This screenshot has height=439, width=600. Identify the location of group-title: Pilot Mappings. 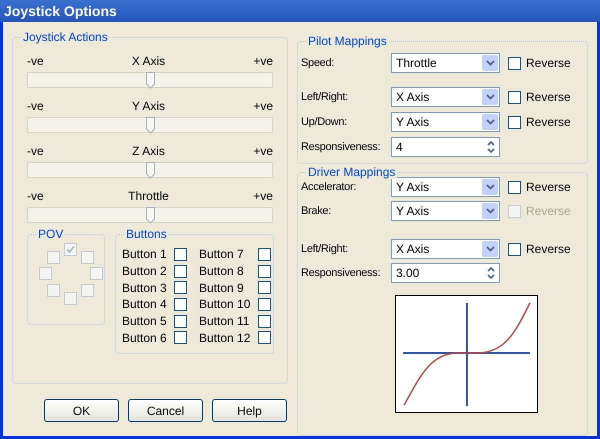
(347, 41).